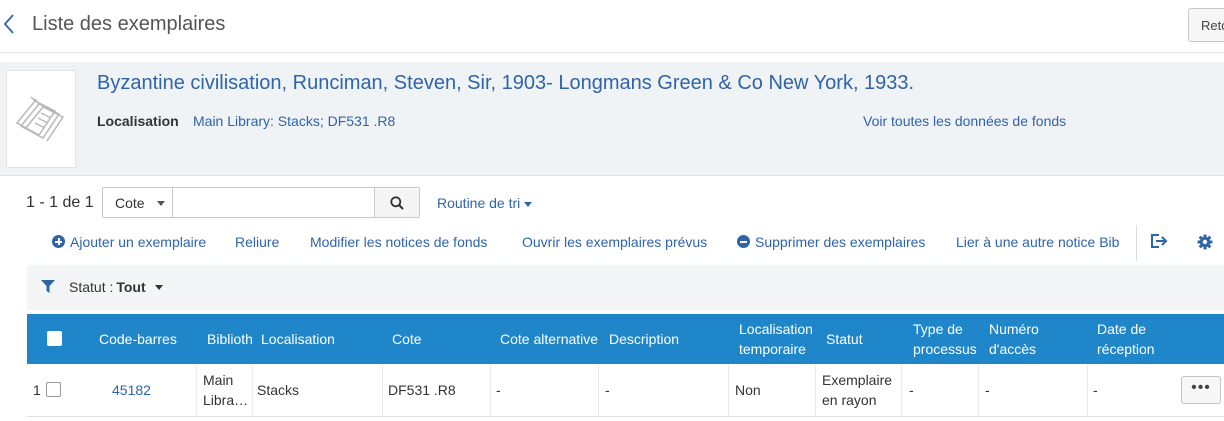 The image size is (1224, 421). What do you see at coordinates (294, 121) in the screenshot?
I see `location-value-link: Main Library: Stacks; DF531 .R8` at bounding box center [294, 121].